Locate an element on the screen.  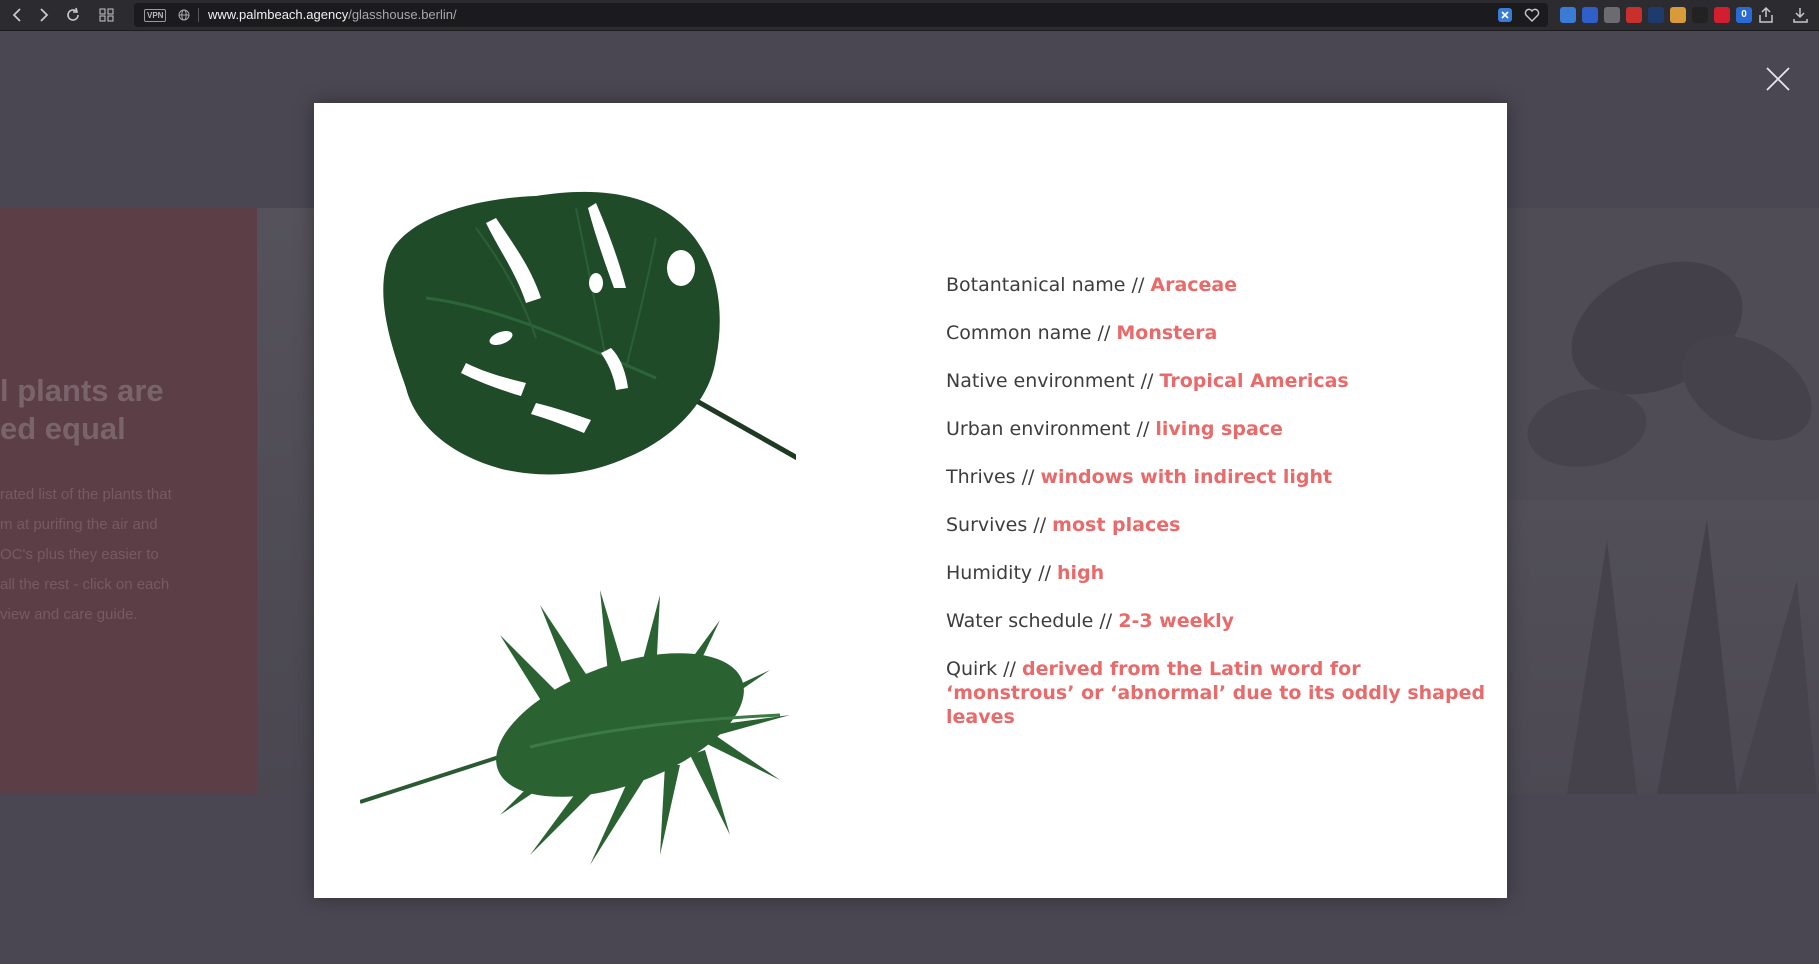
background-heading-line2: ed equal is located at coordinates (63, 428).